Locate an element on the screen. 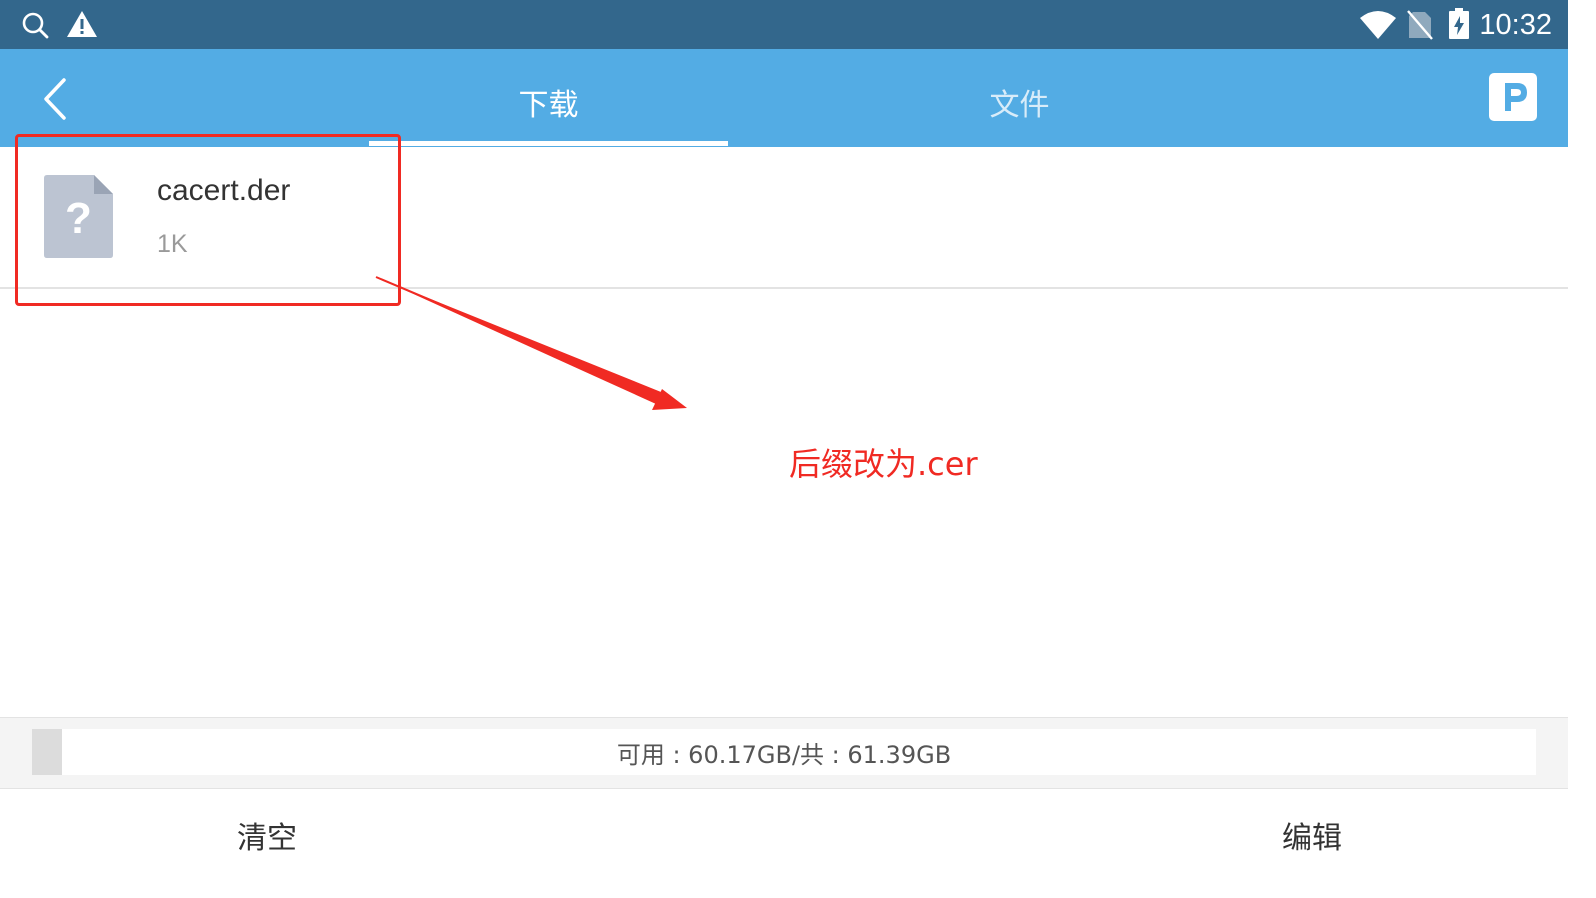 The width and height of the screenshot is (1596, 898). edit-button-label: 编辑 is located at coordinates (1312, 838).